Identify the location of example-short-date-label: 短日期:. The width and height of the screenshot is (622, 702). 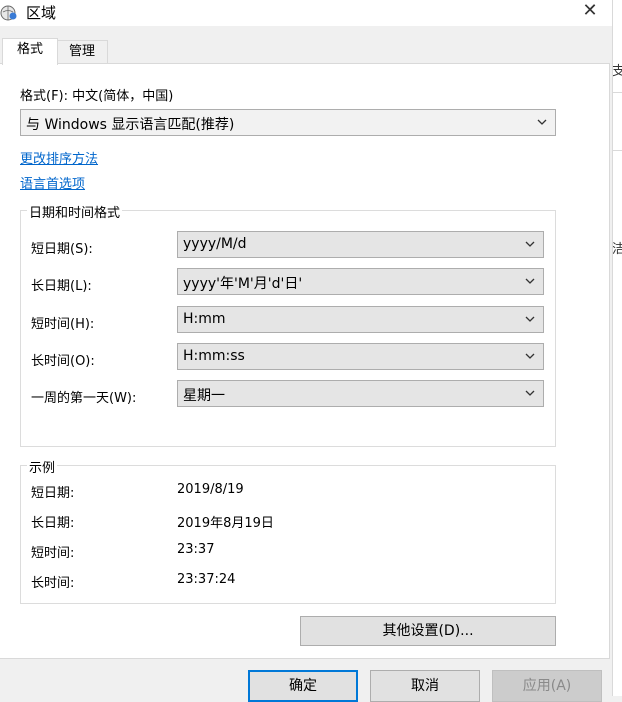
(53, 493).